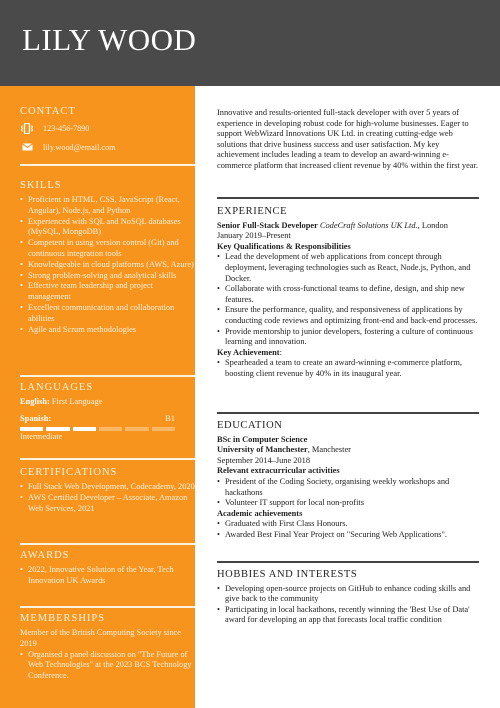  What do you see at coordinates (252, 211) in the screenshot?
I see `experience-title: EXPERIENCE` at bounding box center [252, 211].